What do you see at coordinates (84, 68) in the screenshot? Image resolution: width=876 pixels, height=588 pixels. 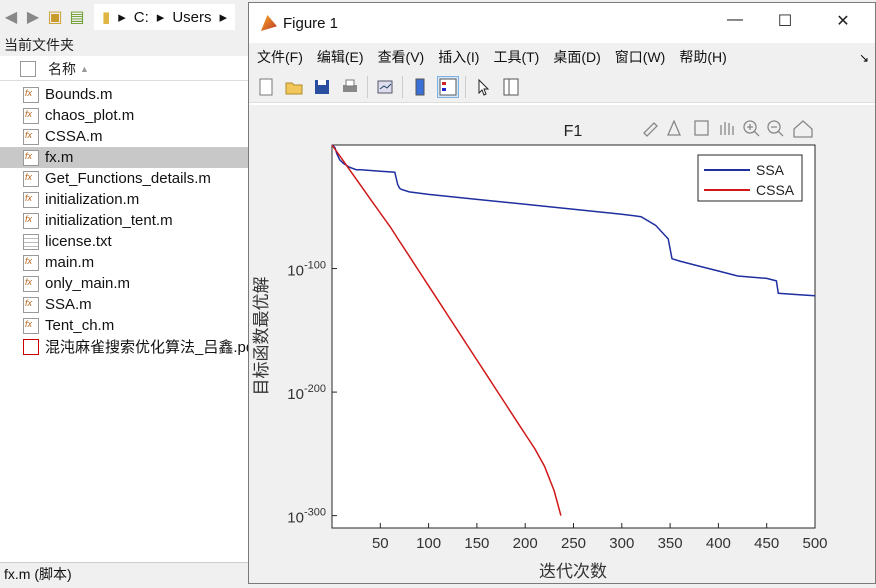 I see `sort-ascending-icon: ▲` at bounding box center [84, 68].